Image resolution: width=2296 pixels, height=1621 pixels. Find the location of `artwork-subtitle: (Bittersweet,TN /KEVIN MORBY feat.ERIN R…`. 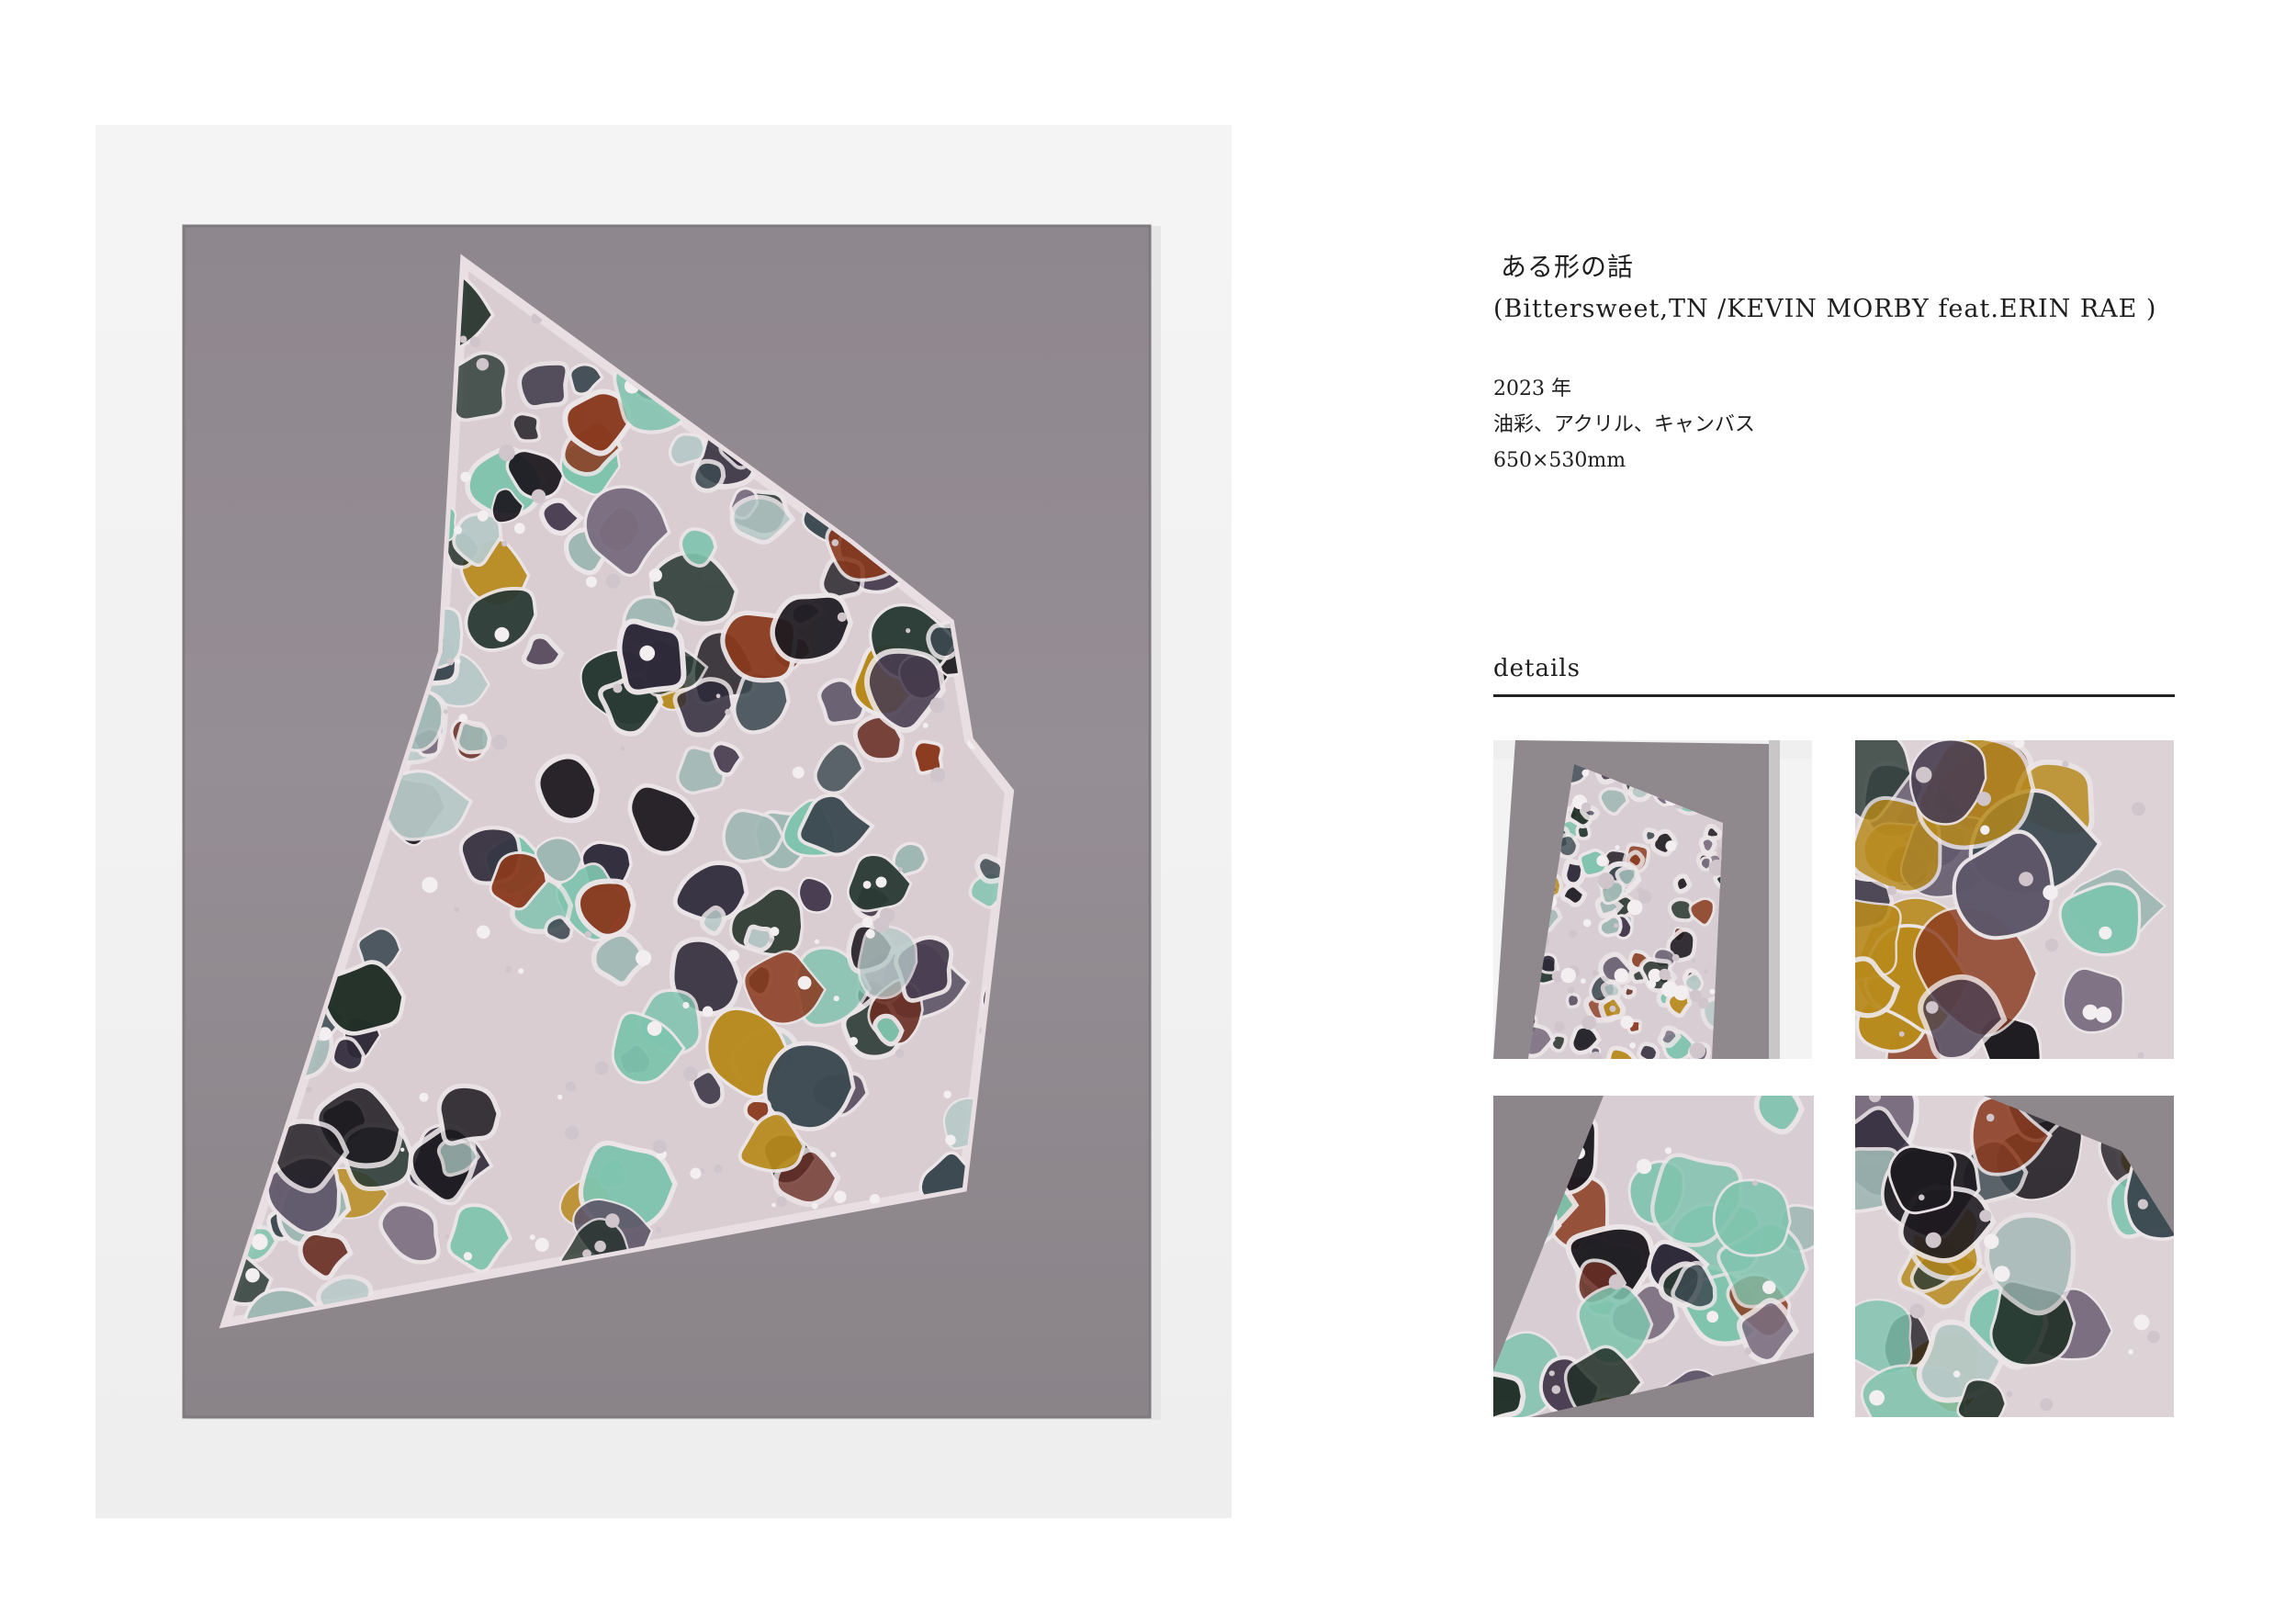

artwork-subtitle: (Bittersweet,TN /KEVIN MORBY feat.ERIN R… is located at coordinates (1825, 309).